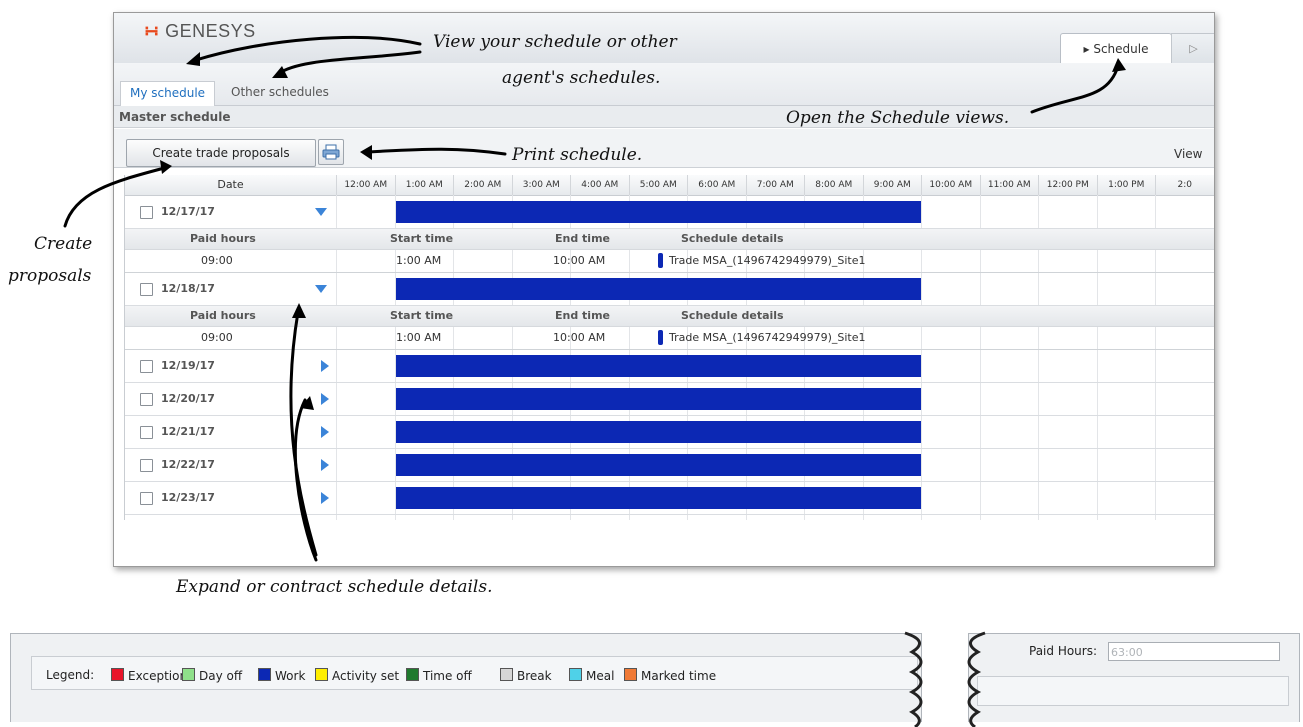 The image size is (1303, 727). I want to click on note-view-schedules-2: agent's schedules., so click(581, 78).